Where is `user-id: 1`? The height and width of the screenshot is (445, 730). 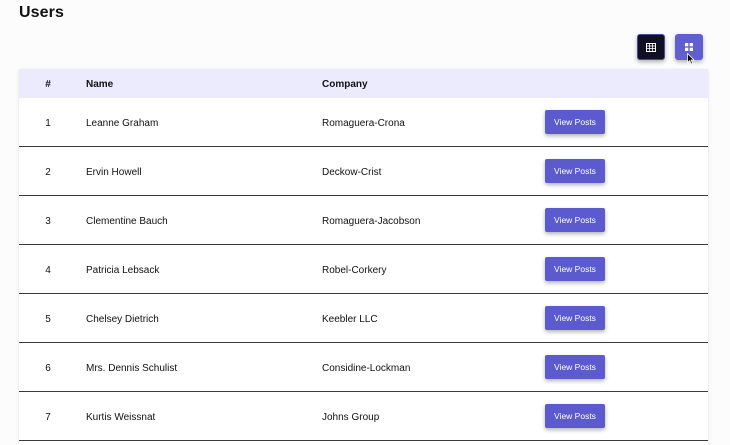
user-id: 1 is located at coordinates (48, 123).